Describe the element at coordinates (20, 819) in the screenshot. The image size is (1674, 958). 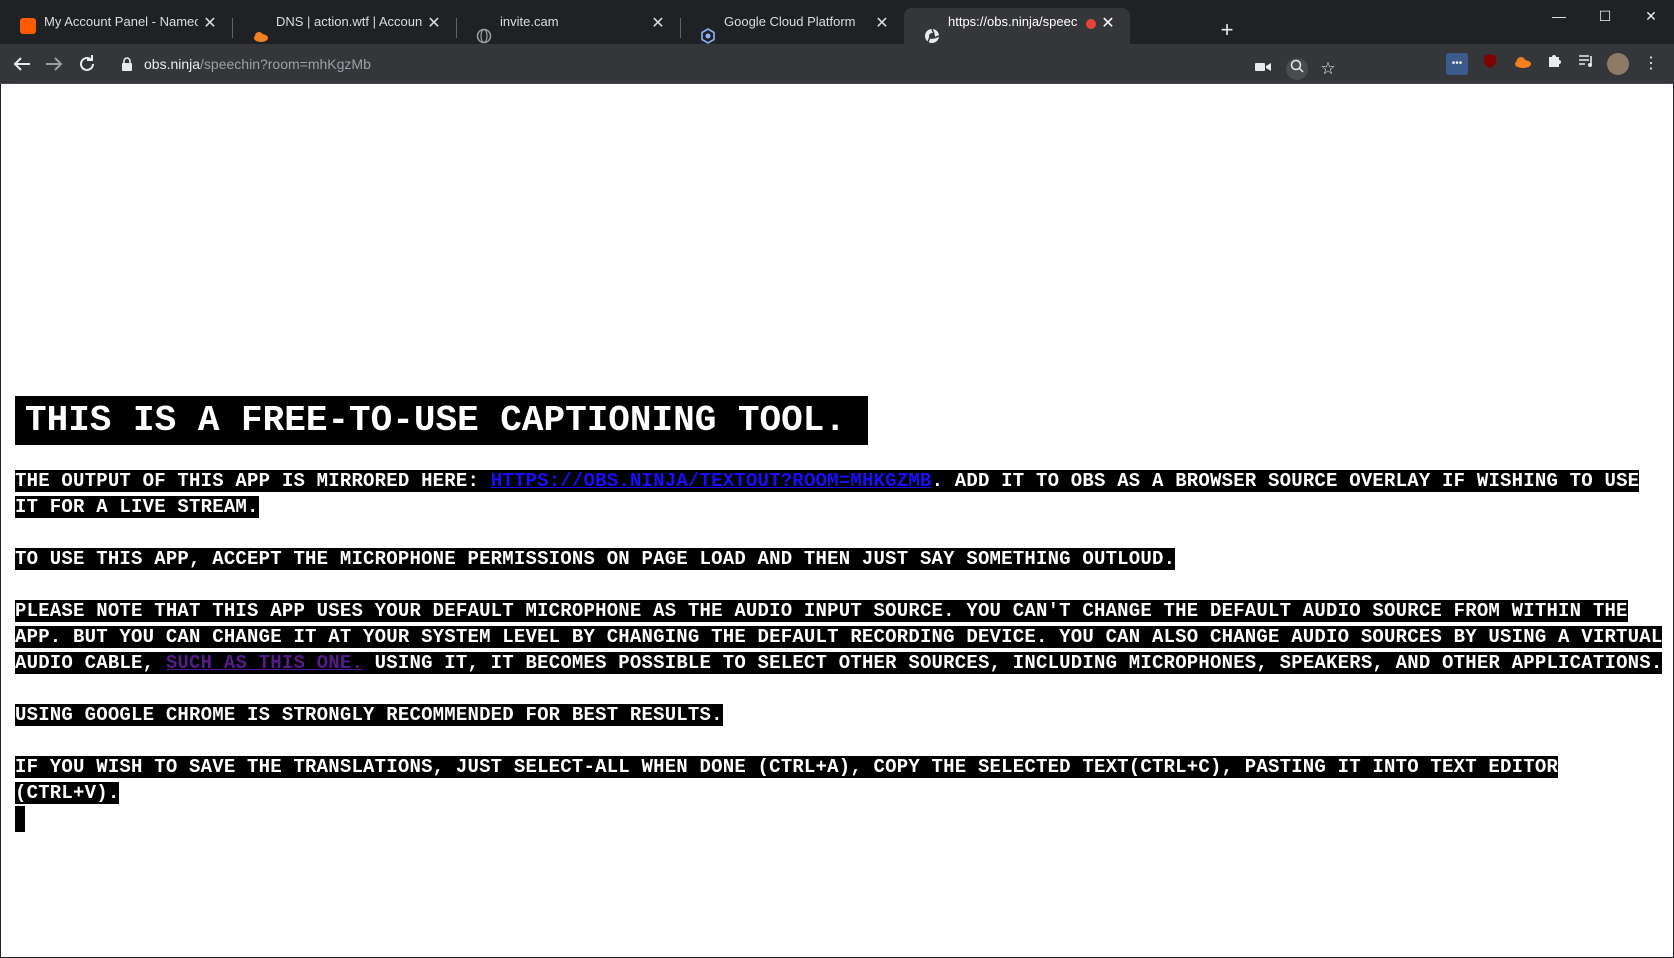
I see `caption-input-cursor` at that location.